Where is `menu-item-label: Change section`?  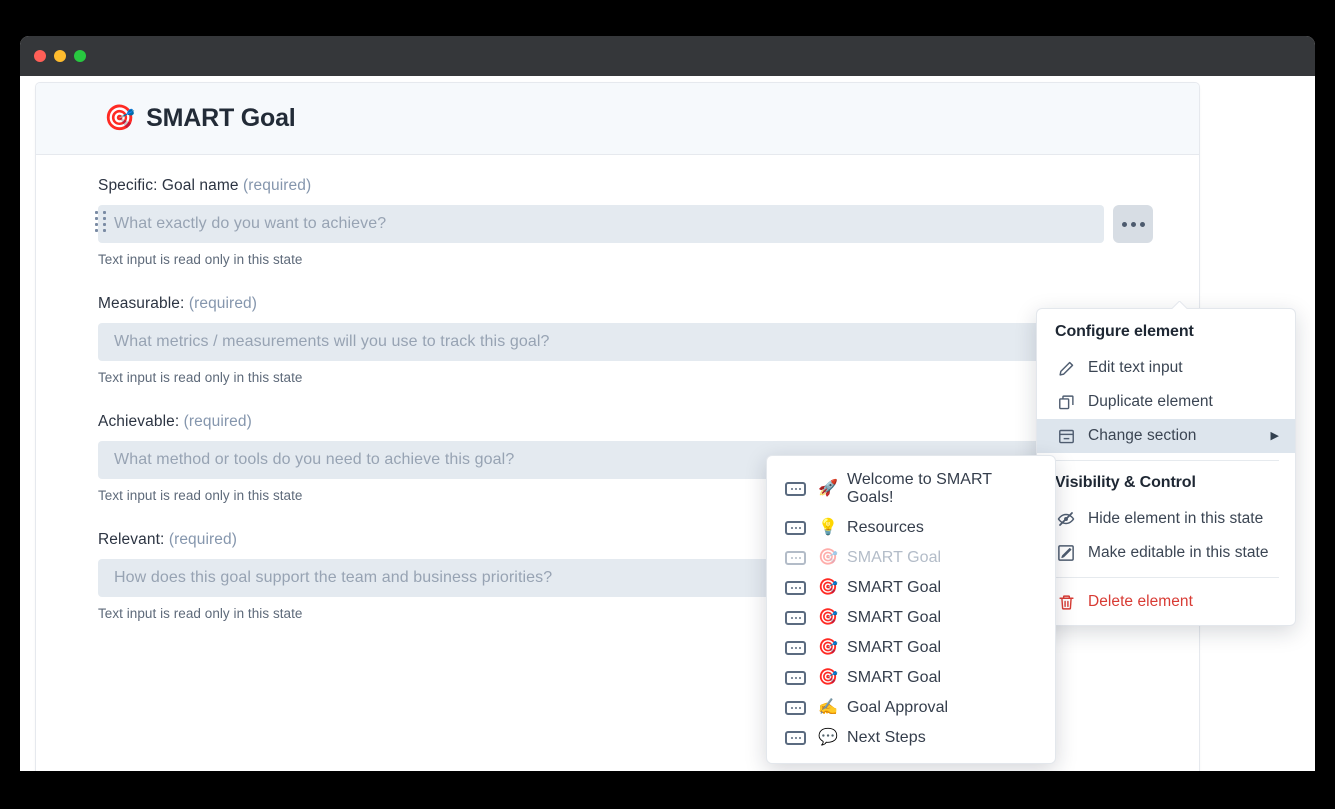 menu-item-label: Change section is located at coordinates (1142, 435).